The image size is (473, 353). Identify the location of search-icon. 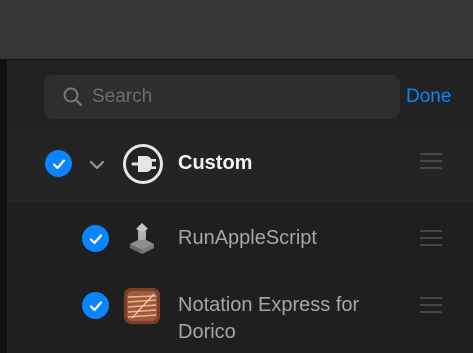
(73, 97).